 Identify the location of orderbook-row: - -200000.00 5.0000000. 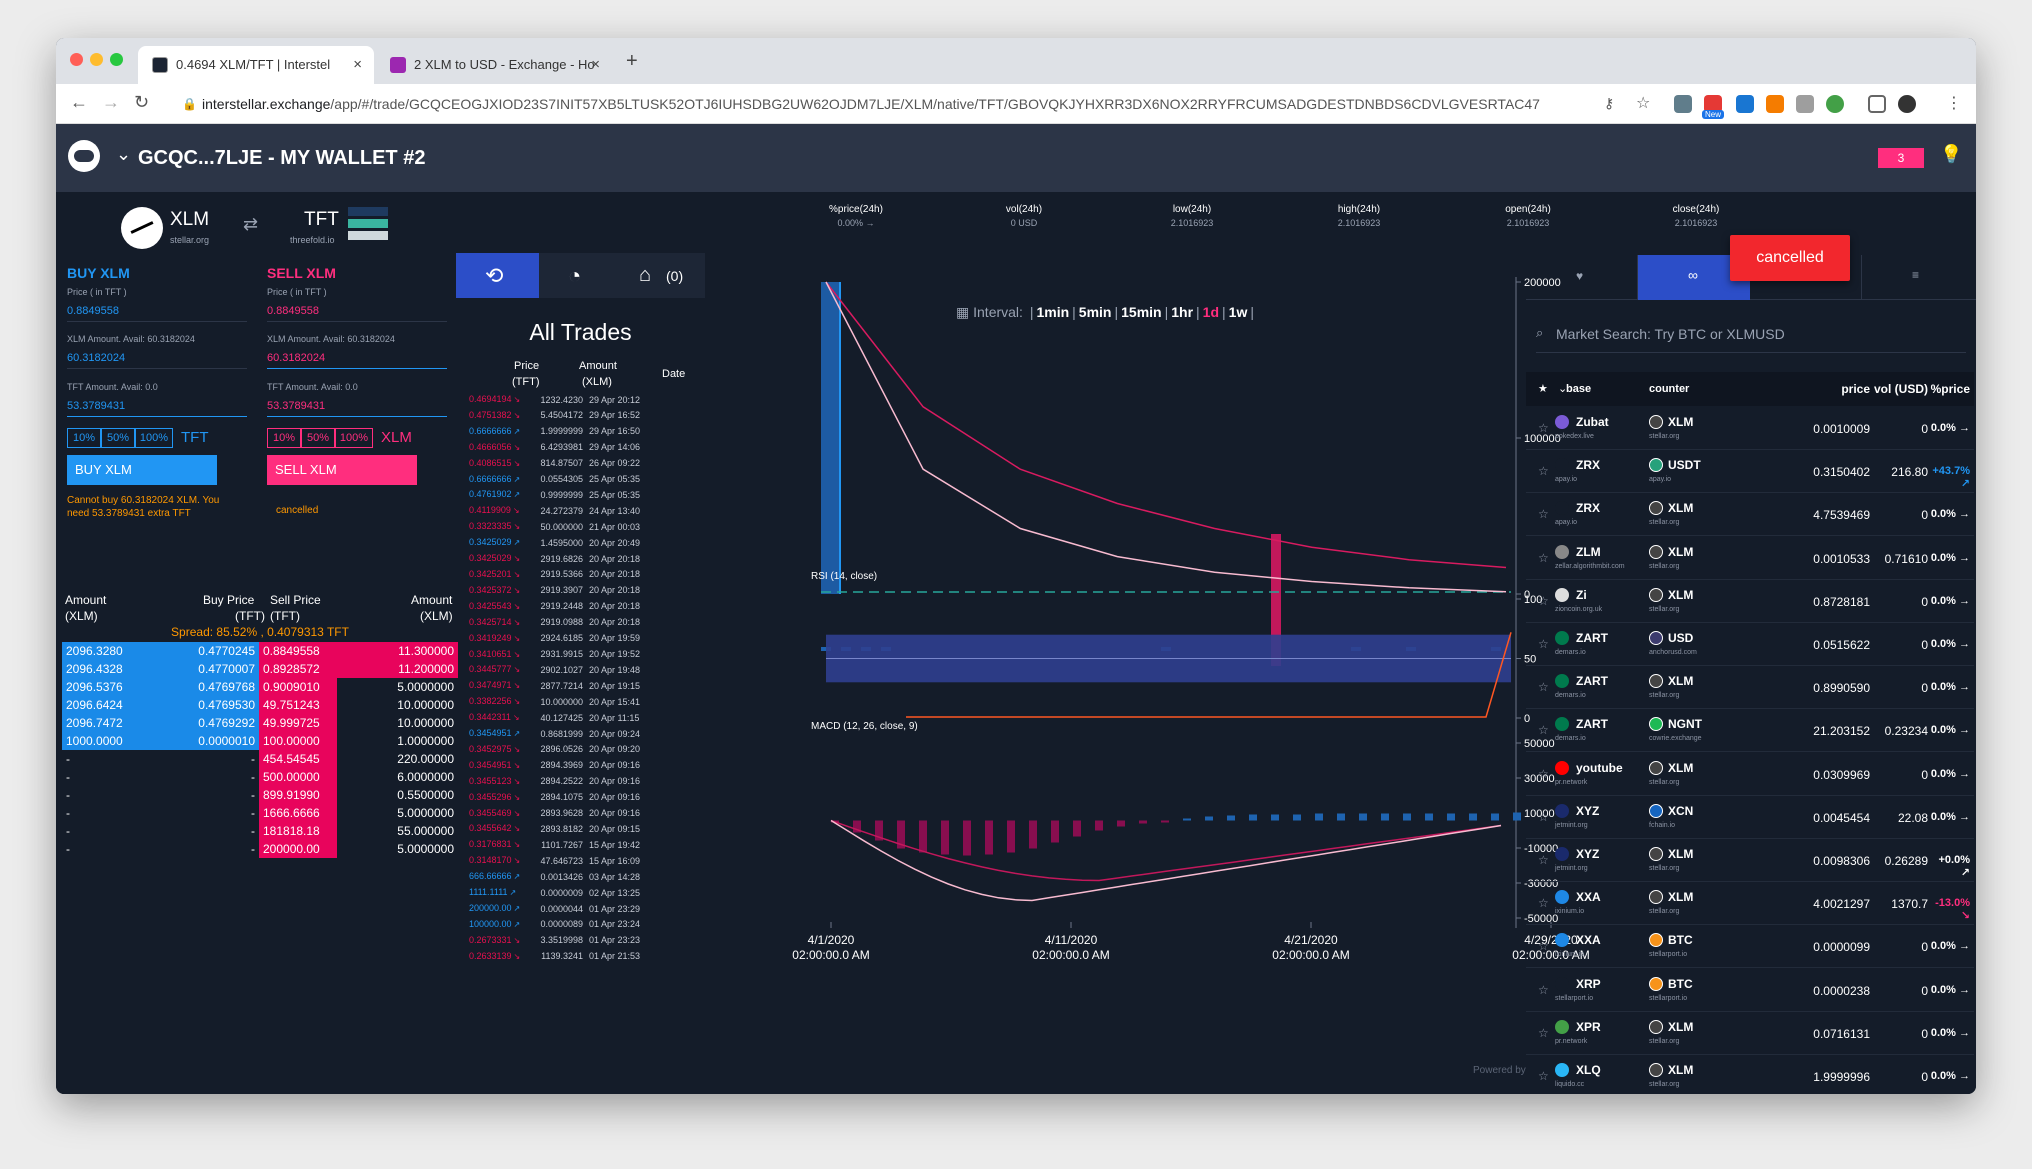
(260, 849).